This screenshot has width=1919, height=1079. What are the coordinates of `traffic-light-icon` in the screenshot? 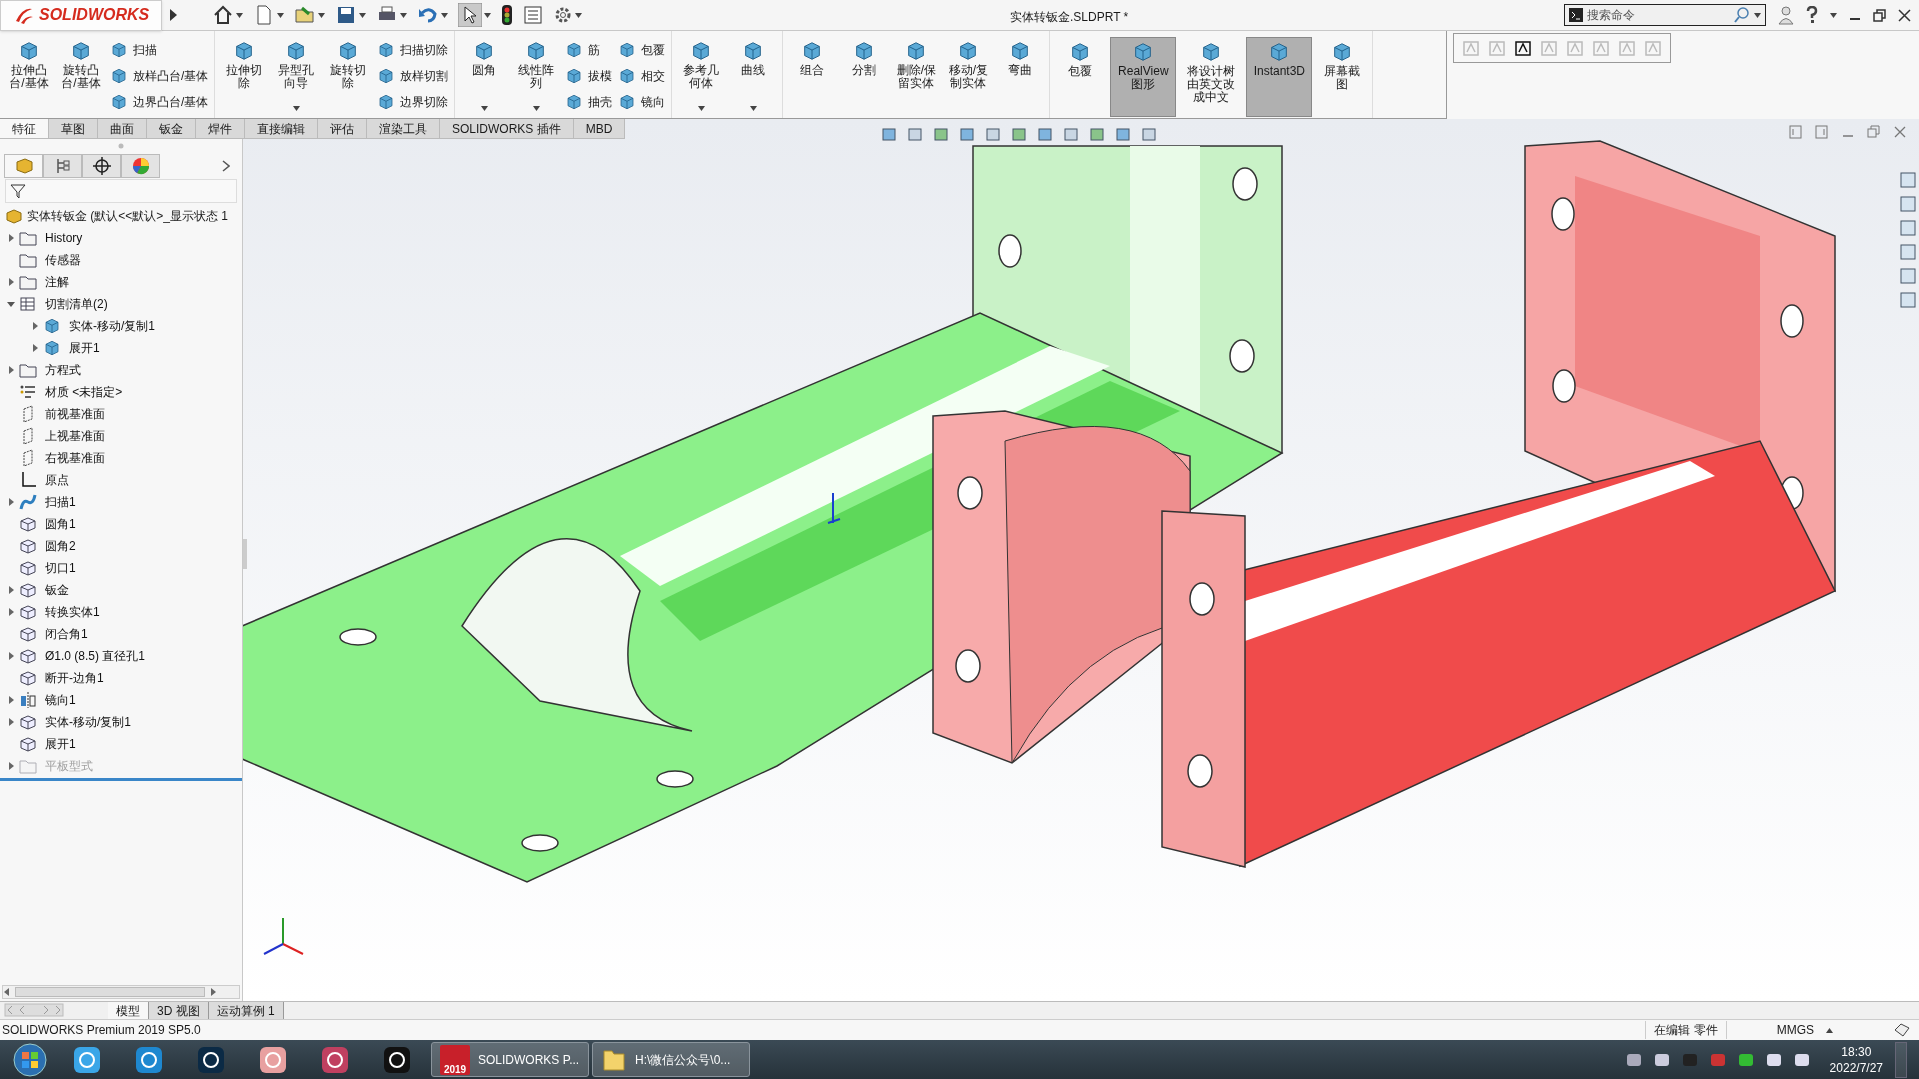 It's located at (507, 15).